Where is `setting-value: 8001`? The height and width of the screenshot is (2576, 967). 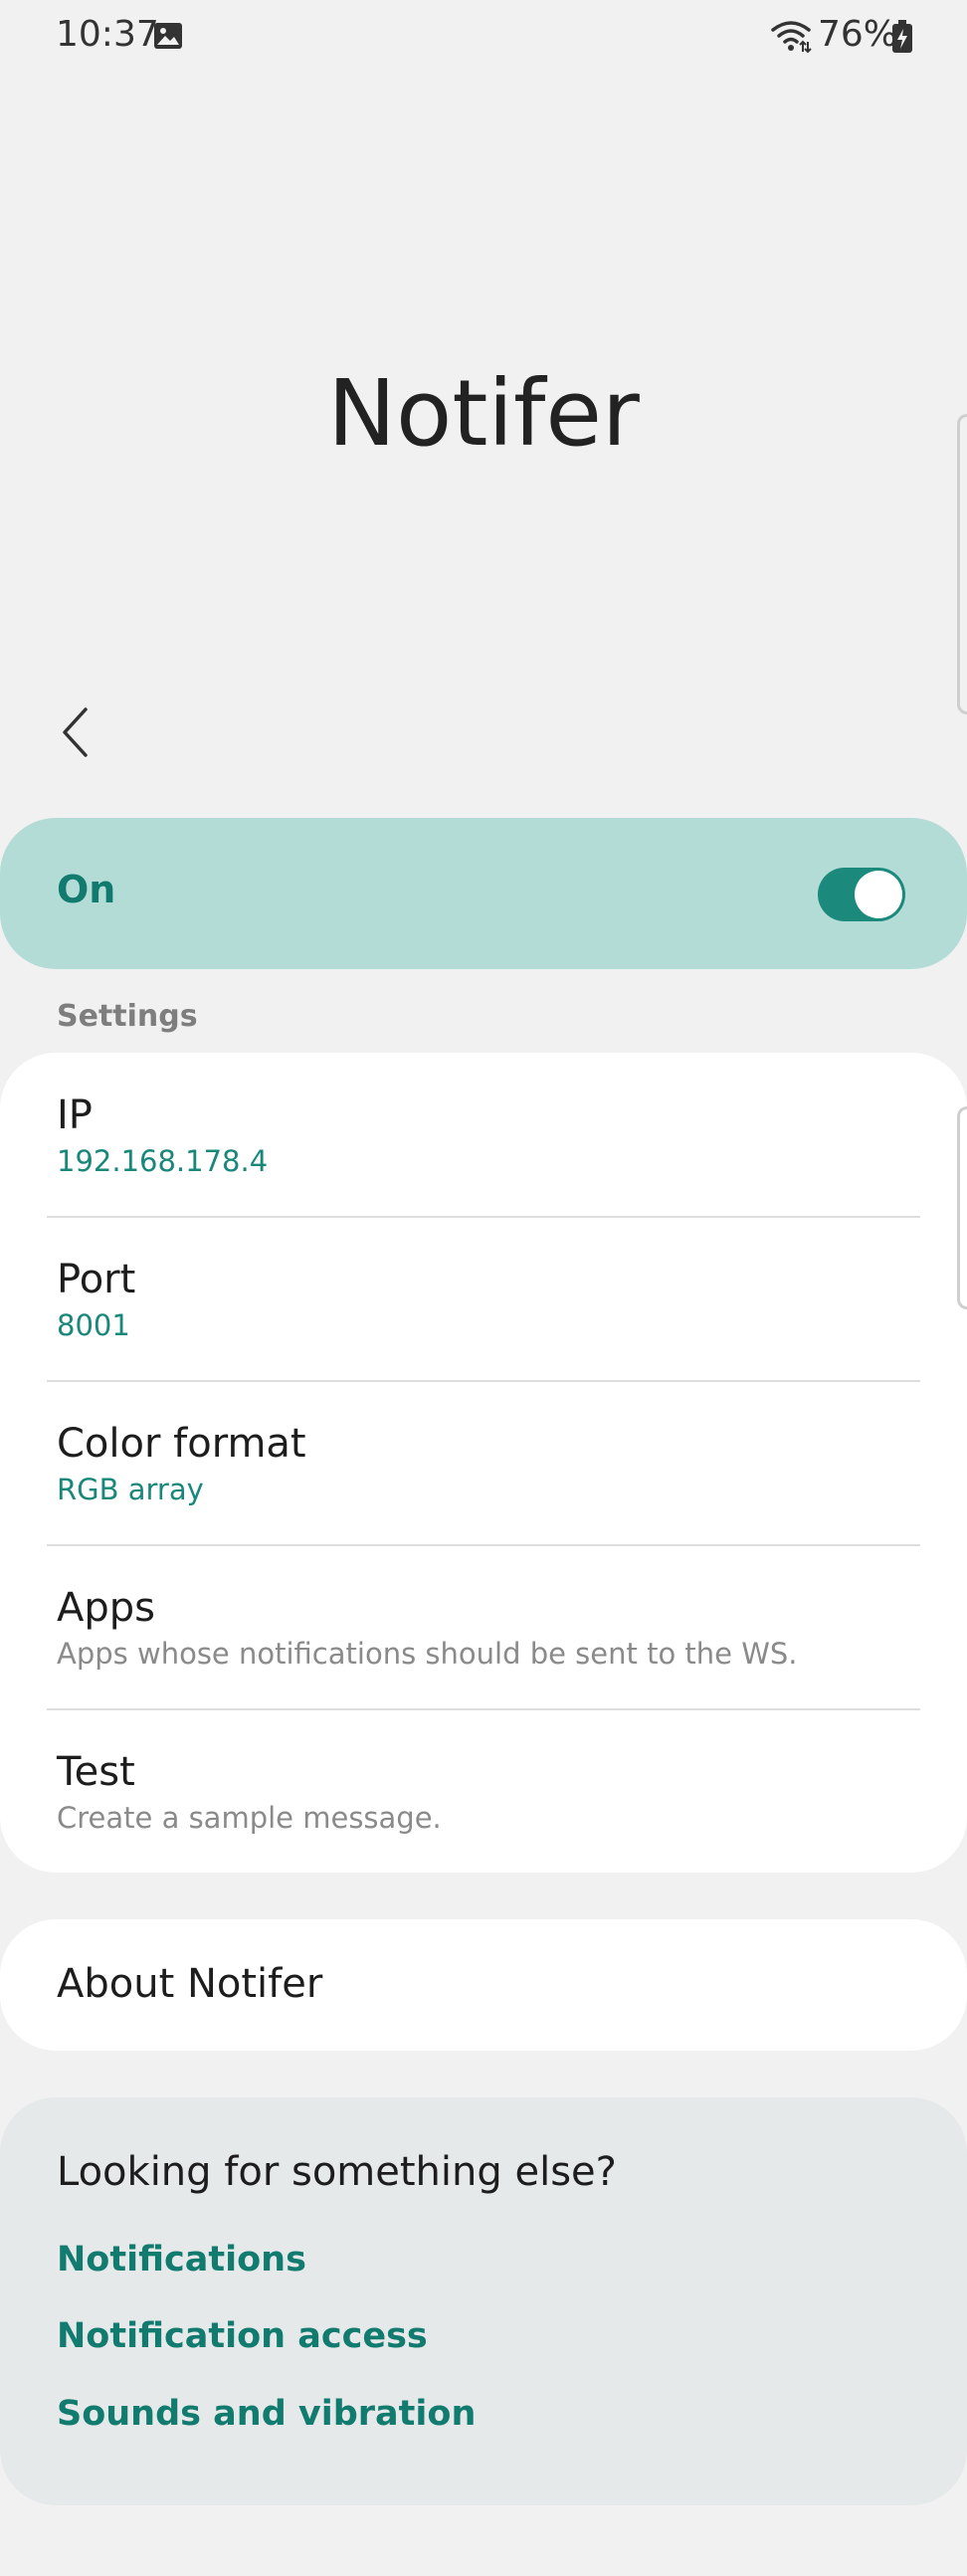 setting-value: 8001 is located at coordinates (94, 1325).